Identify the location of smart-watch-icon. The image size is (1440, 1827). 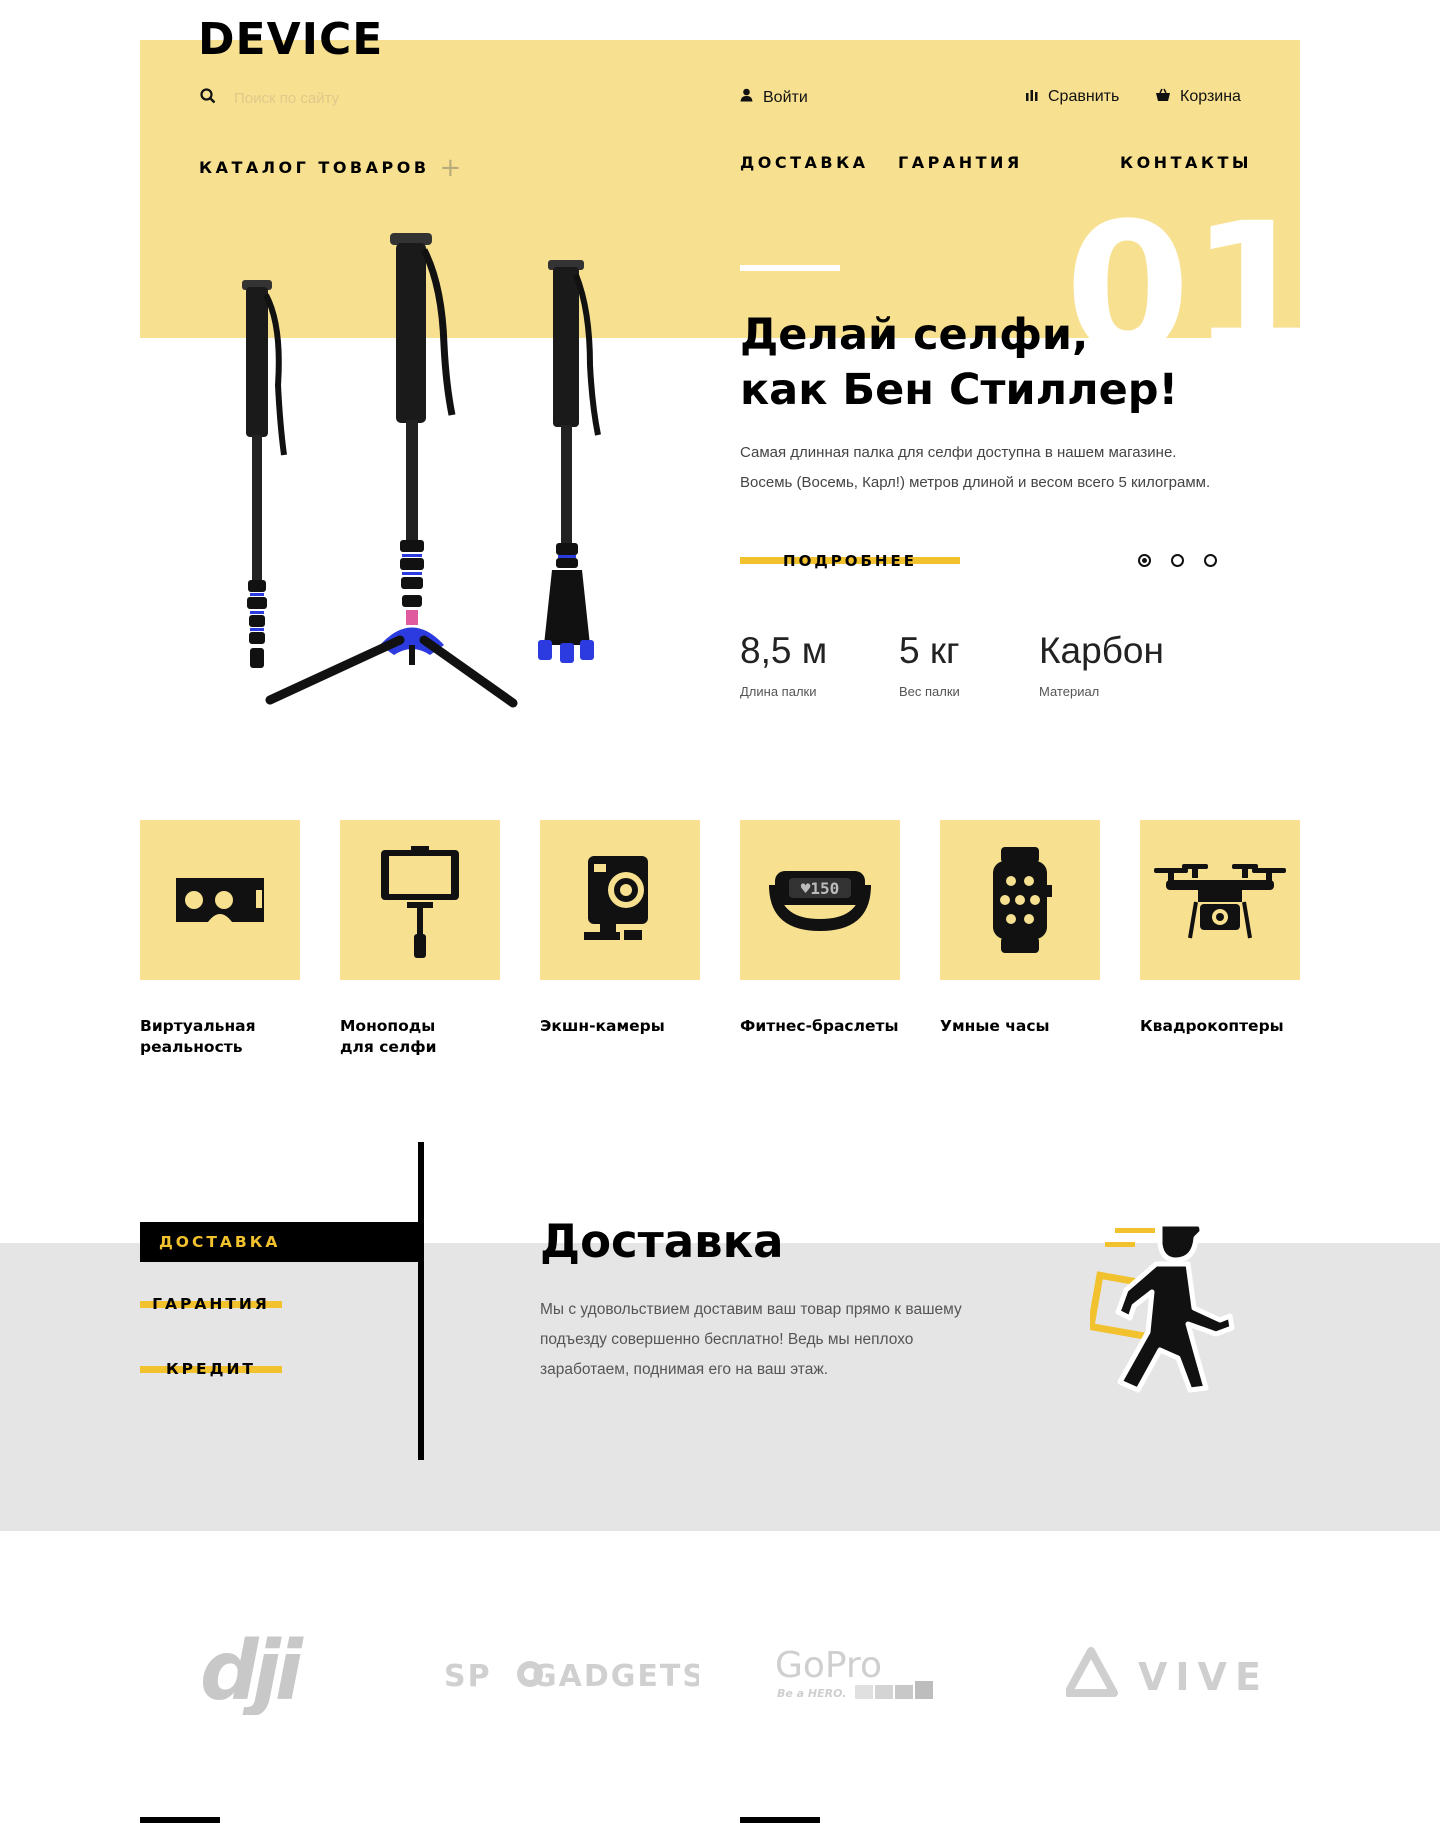
(1022, 900).